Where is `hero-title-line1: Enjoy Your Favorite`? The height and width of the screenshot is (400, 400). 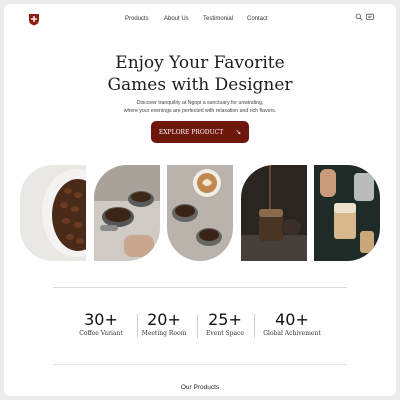
hero-title-line1: Enjoy Your Favorite is located at coordinates (200, 63).